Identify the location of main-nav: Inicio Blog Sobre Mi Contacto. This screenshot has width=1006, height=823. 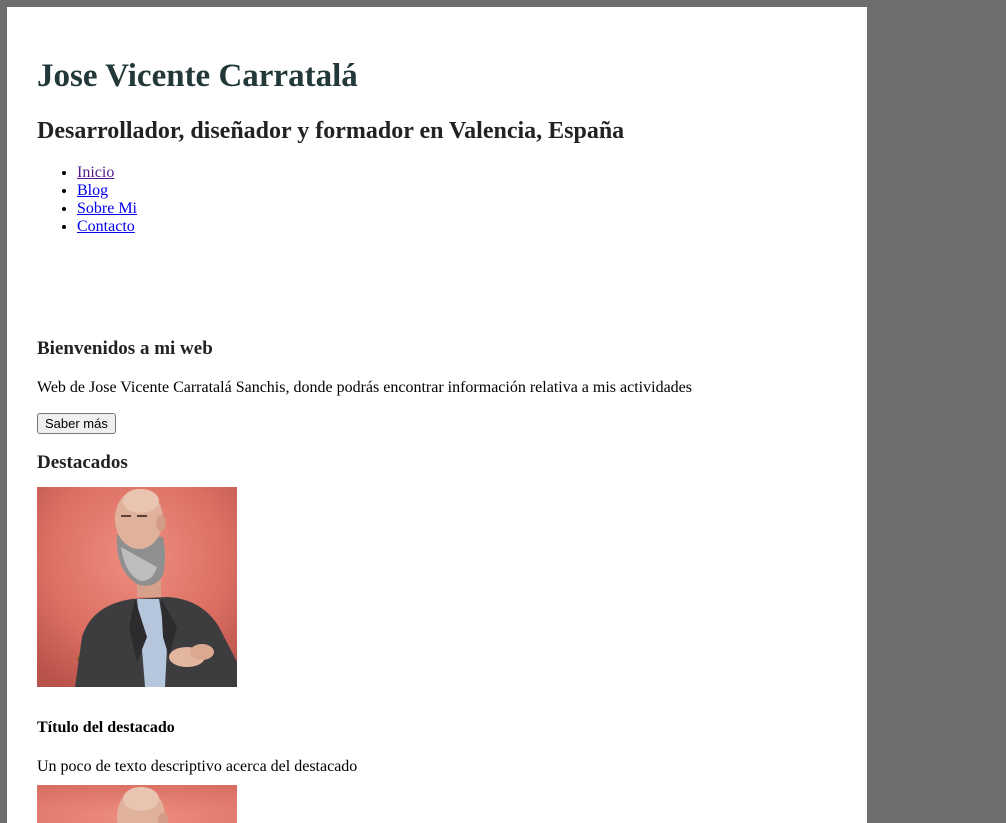
(87, 200).